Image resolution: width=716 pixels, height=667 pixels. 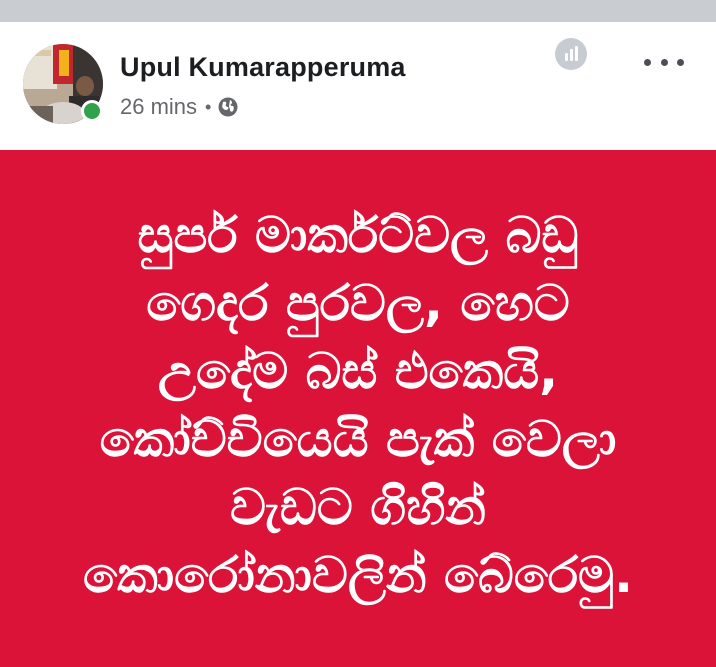 I want to click on post-meta: 26 mins •, so click(x=179, y=107).